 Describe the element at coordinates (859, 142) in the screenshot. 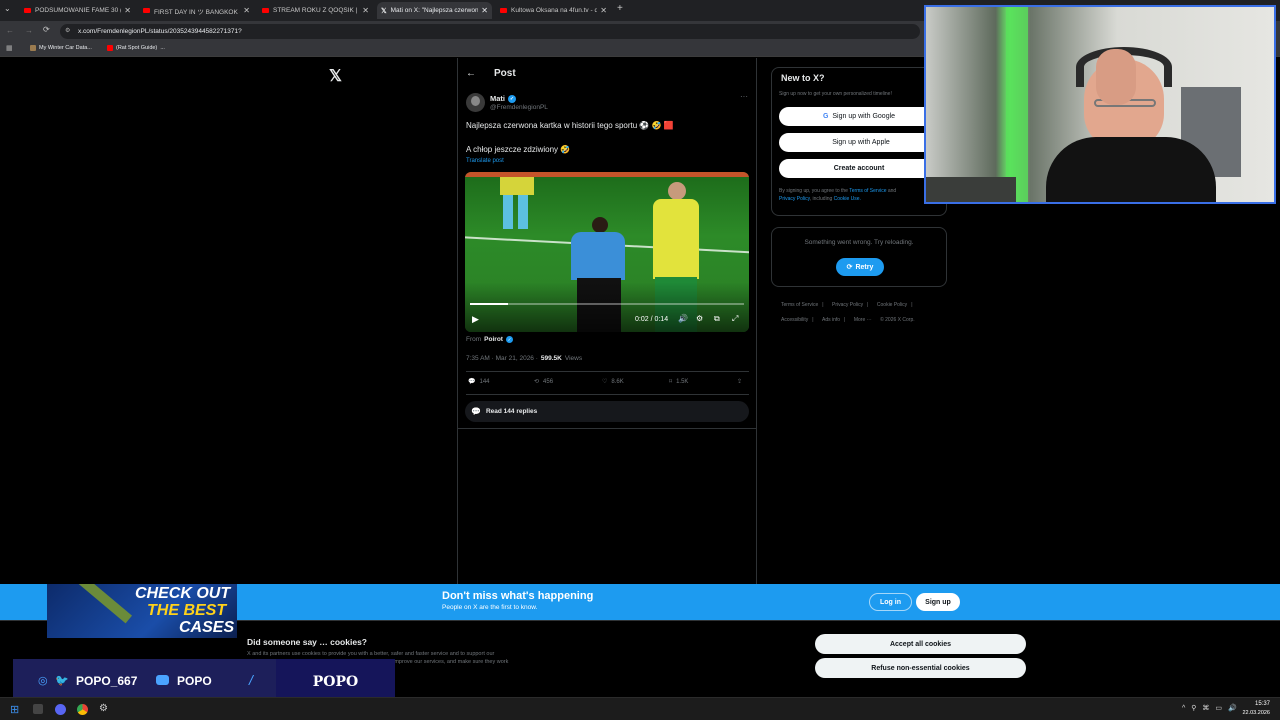

I see `apple-signup-button: Sign up with Apple` at that location.